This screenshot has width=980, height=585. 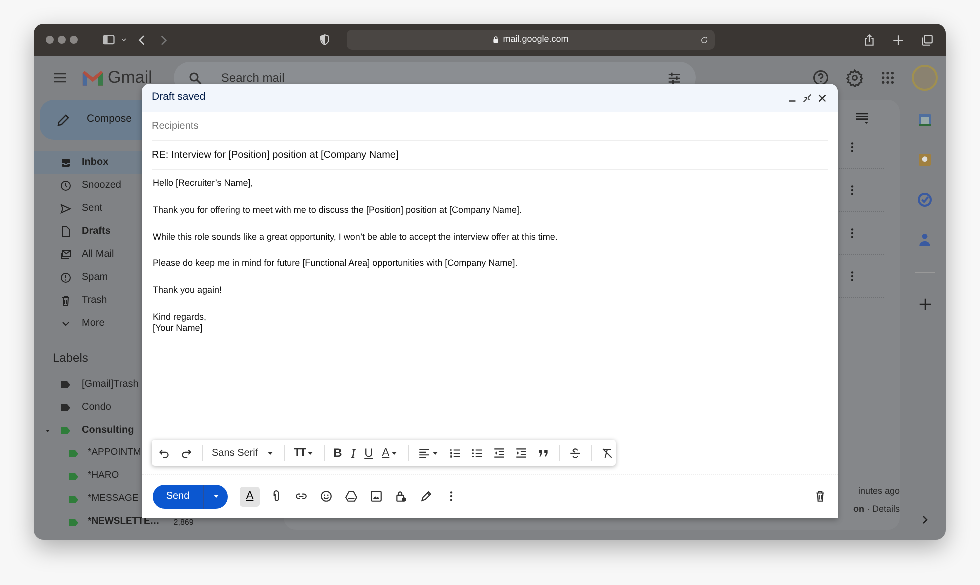 What do you see at coordinates (203, 183) in the screenshot?
I see `body-paragraph: Hello [Recruiter’s Name],` at bounding box center [203, 183].